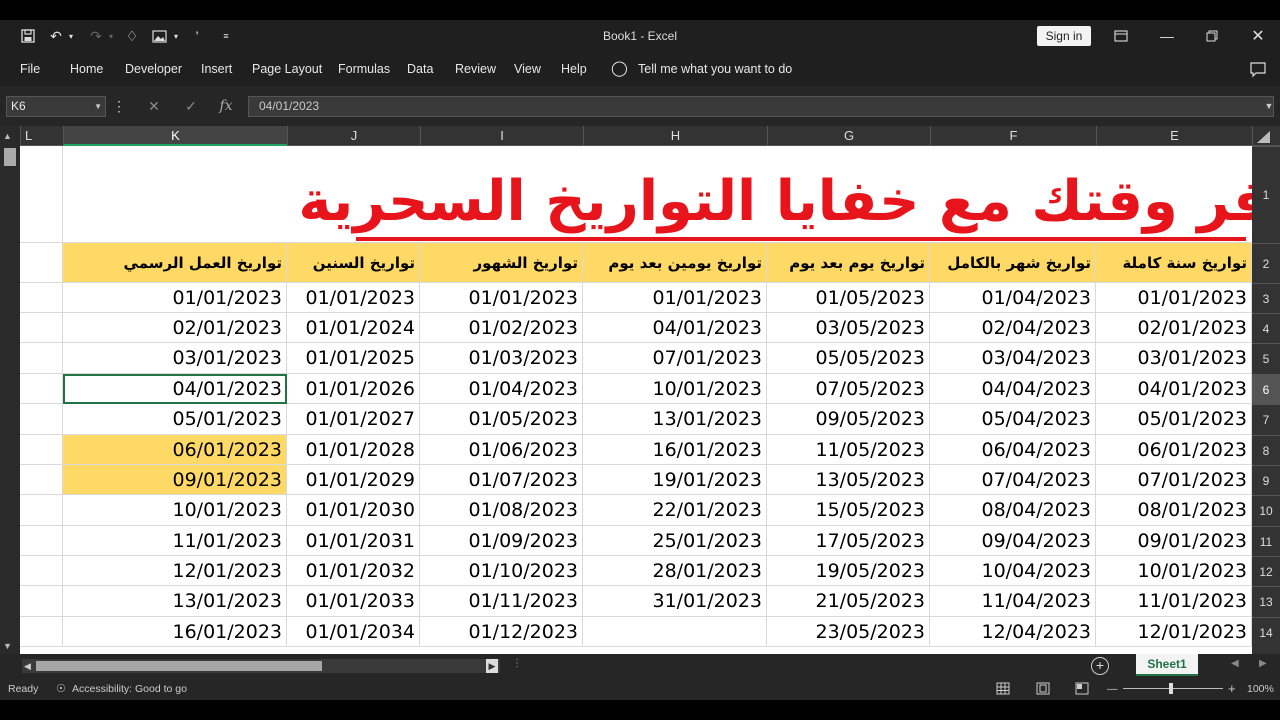  Describe the element at coordinates (1266, 136) in the screenshot. I see `select-all-corner` at that location.